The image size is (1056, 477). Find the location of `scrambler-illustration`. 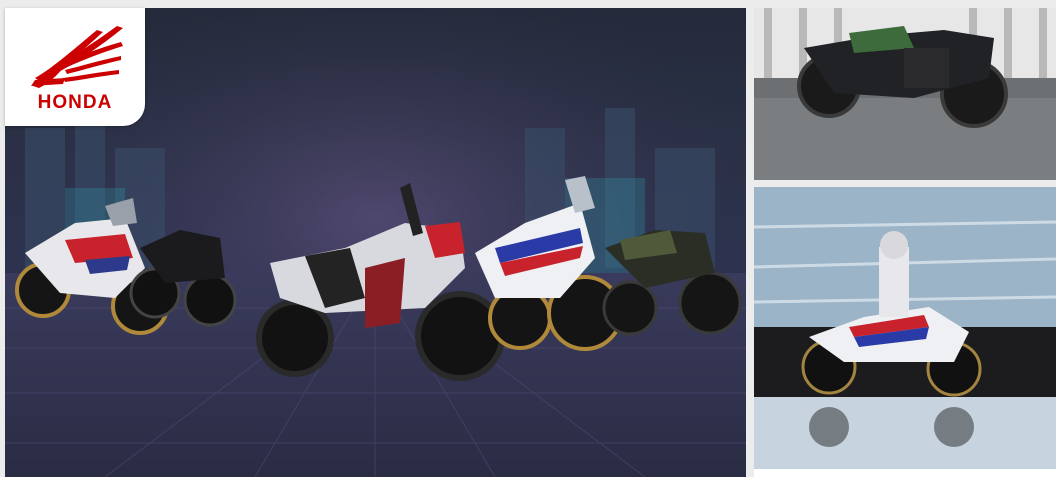

scrambler-illustration is located at coordinates (905, 94).